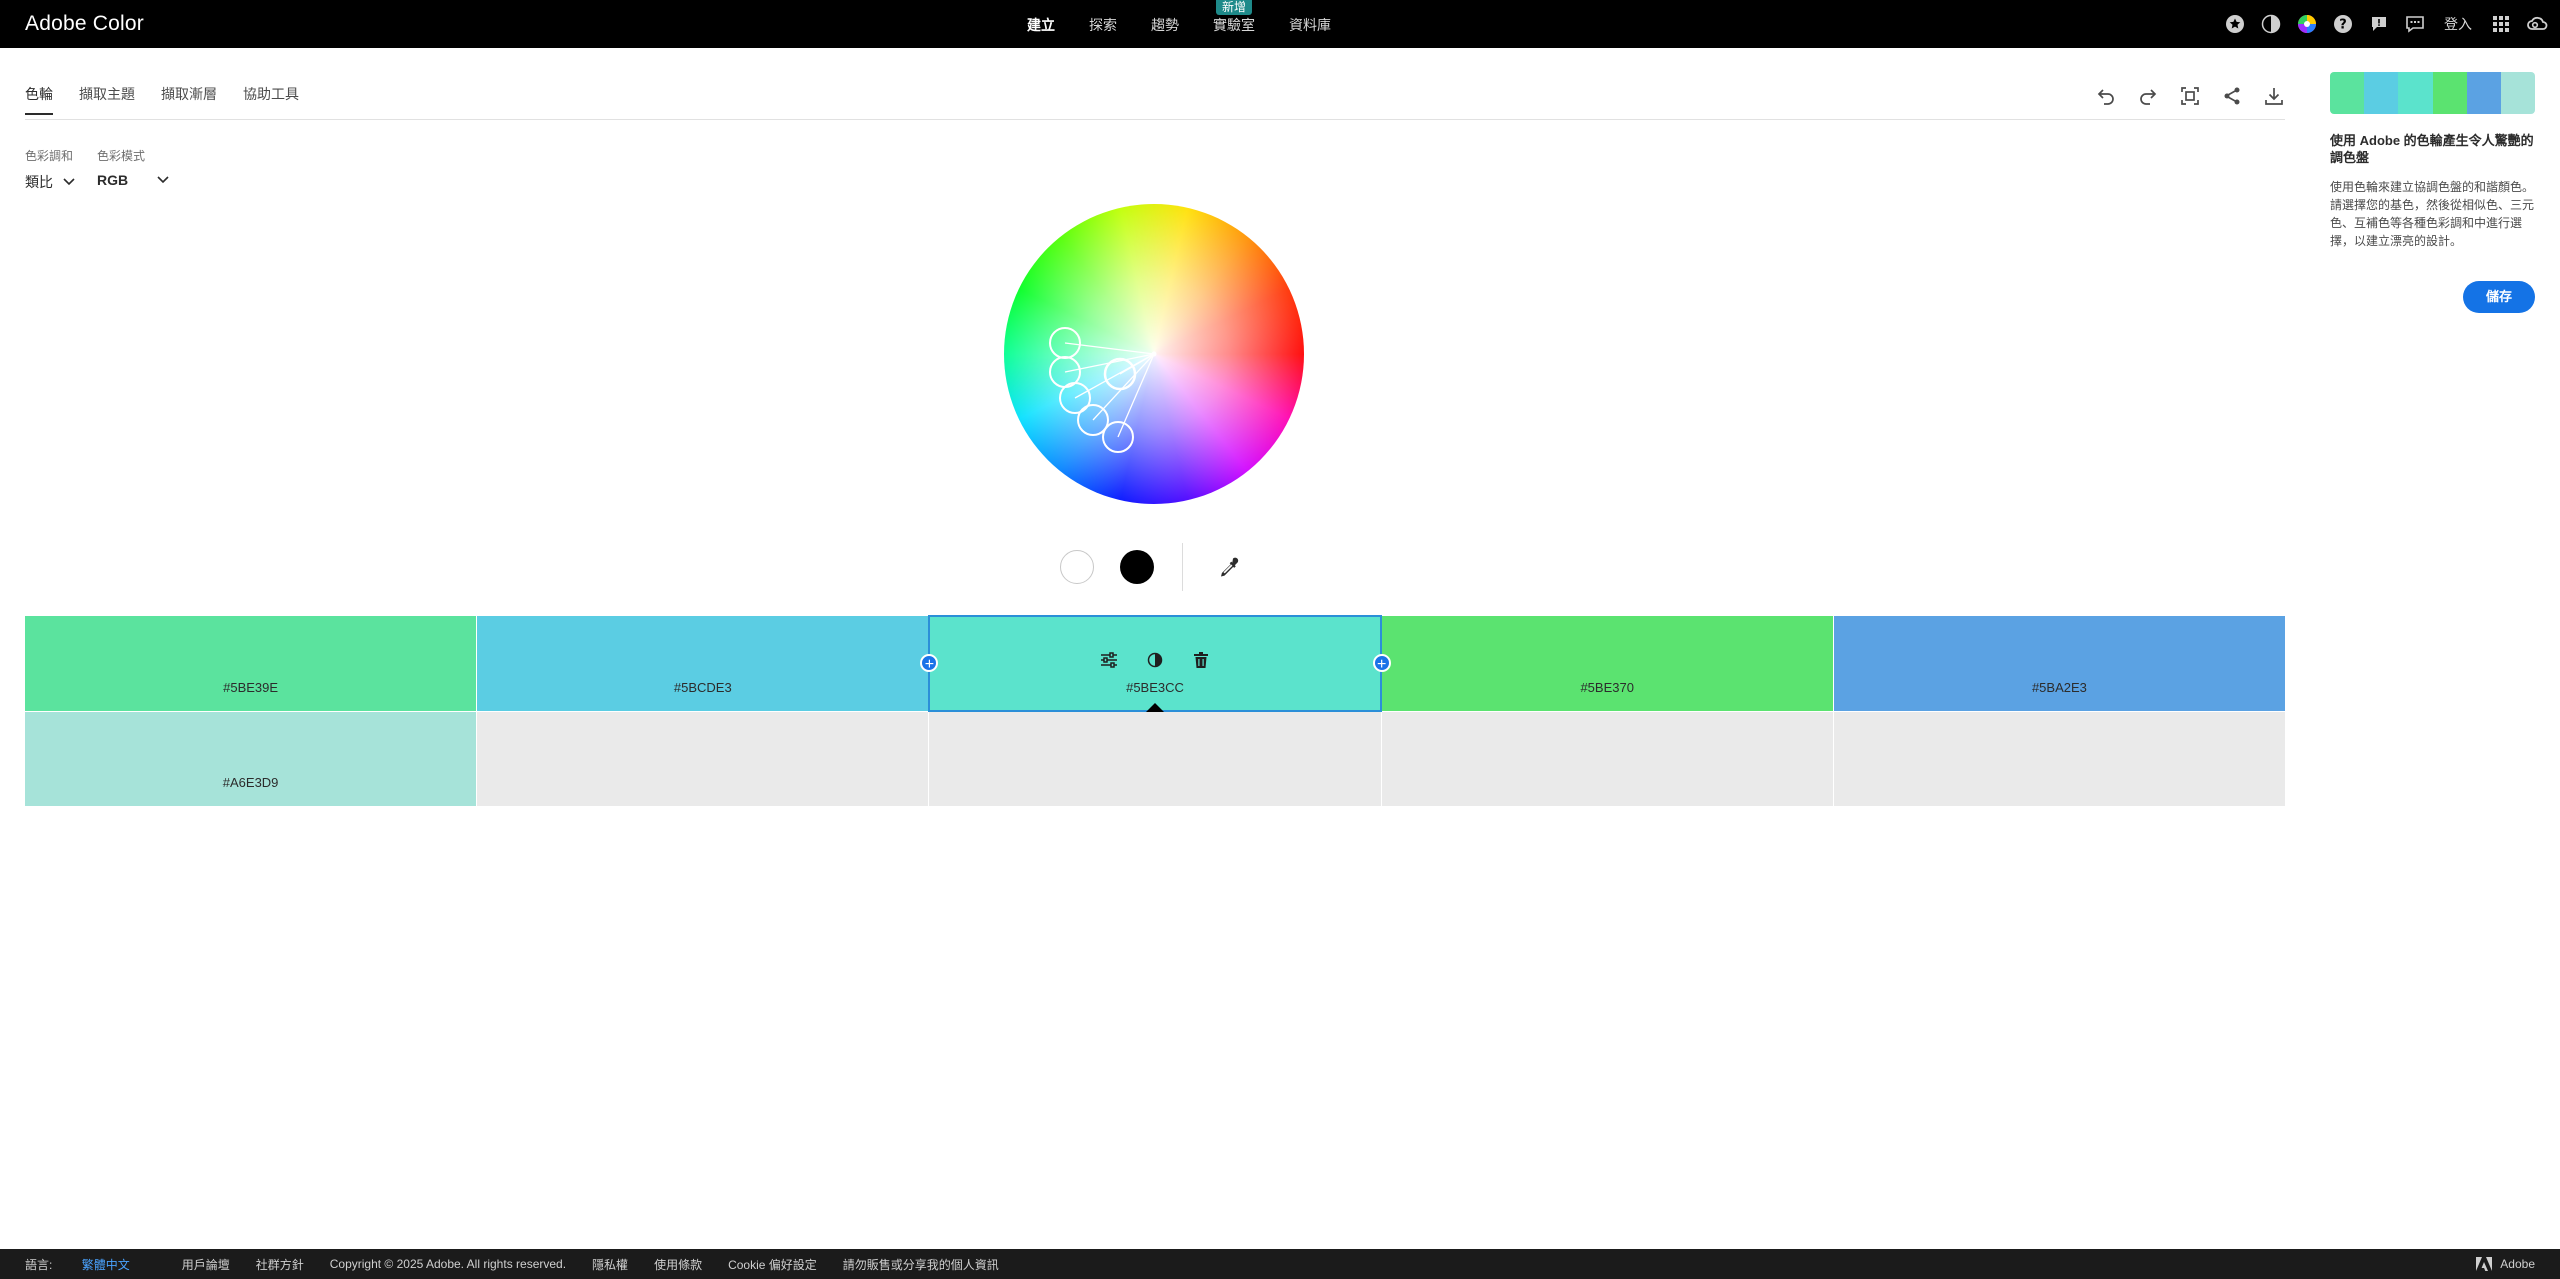 The image size is (2560, 1279). Describe the element at coordinates (206, 1264) in the screenshot. I see `footer-link-forum: 用戶論壇` at that location.